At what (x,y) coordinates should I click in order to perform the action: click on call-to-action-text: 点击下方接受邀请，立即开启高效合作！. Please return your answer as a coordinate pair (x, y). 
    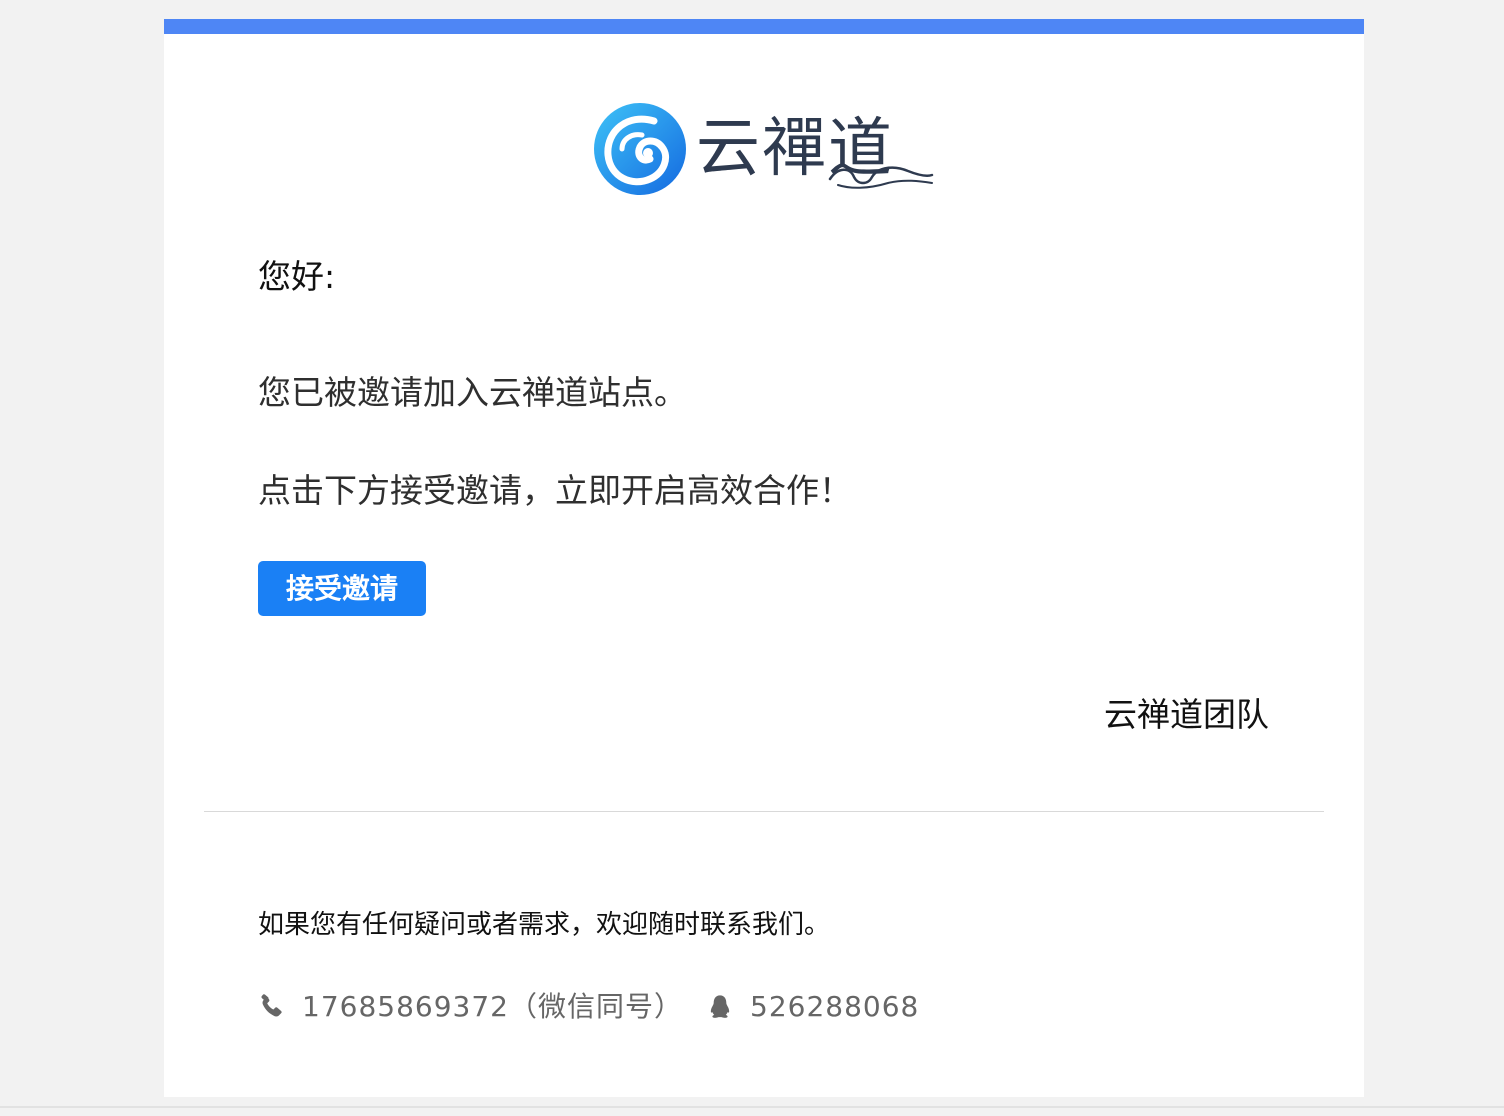
    Looking at the image, I should click on (555, 490).